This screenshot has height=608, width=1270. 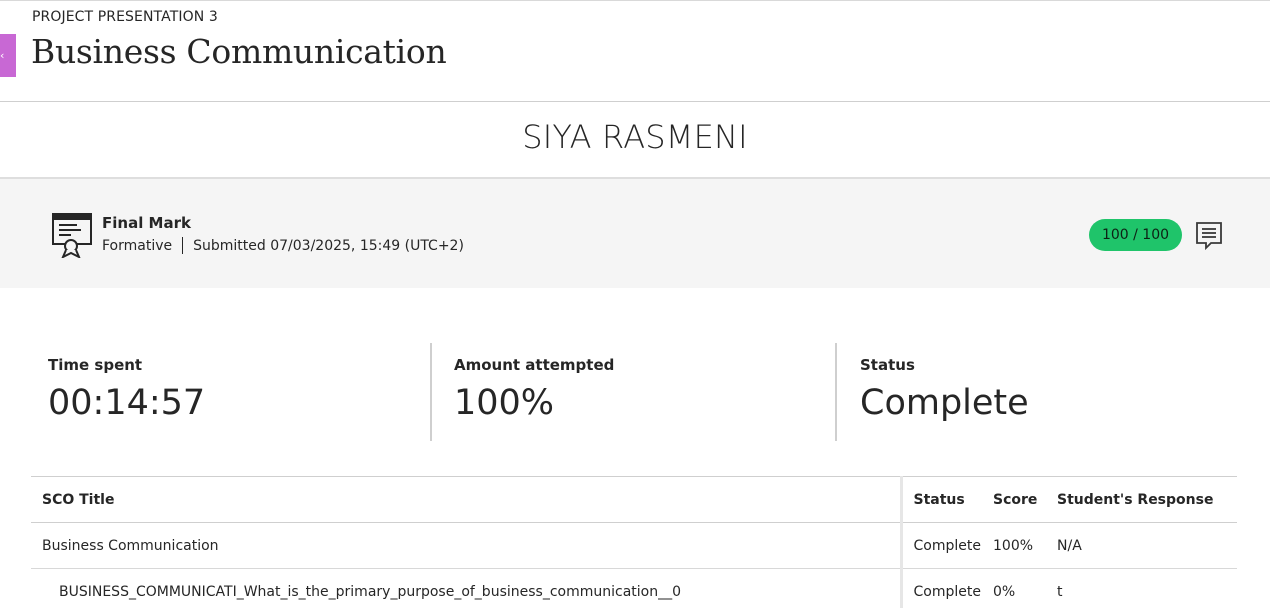 What do you see at coordinates (95, 365) in the screenshot?
I see `stat-label: Time spent` at bounding box center [95, 365].